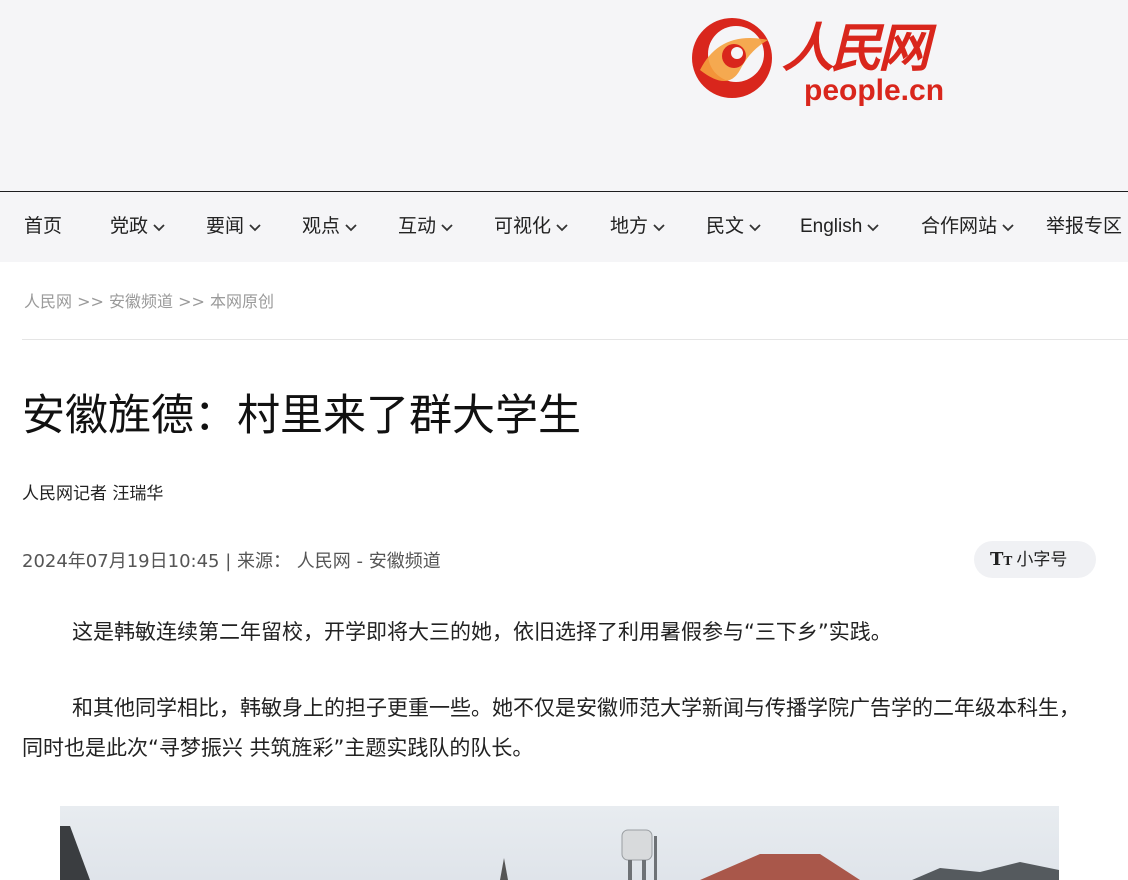  I want to click on nav-item-interact: 互动, so click(426, 227).